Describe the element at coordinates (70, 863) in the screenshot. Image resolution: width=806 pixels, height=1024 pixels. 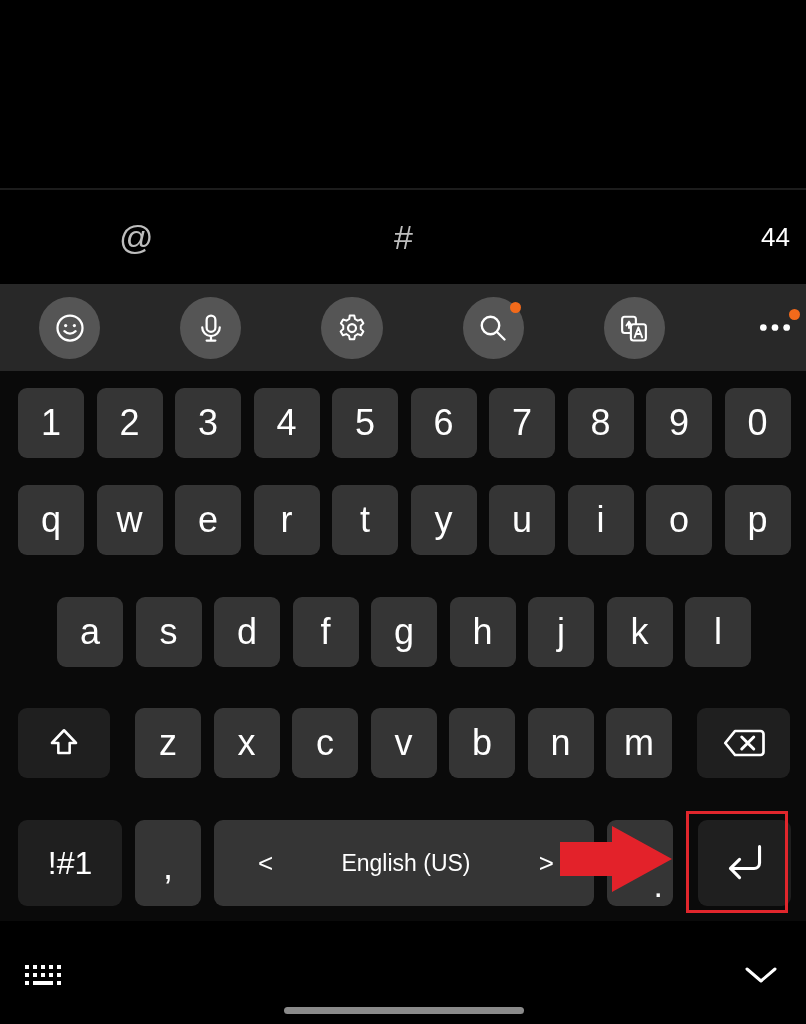
I see `symbols-key: !#1` at that location.